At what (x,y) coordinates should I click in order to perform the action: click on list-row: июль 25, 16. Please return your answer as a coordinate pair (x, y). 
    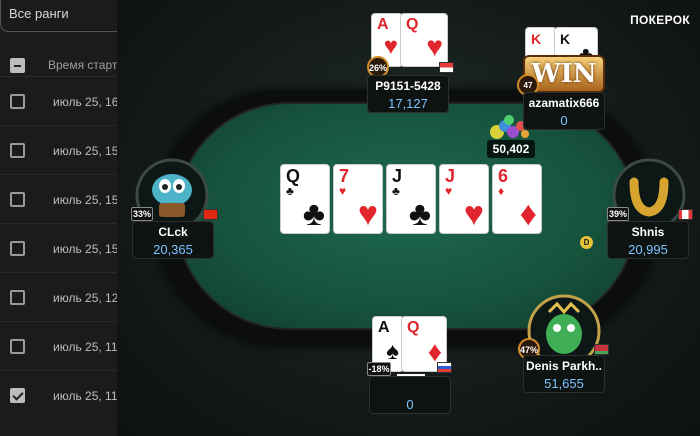
    Looking at the image, I should click on (60, 100).